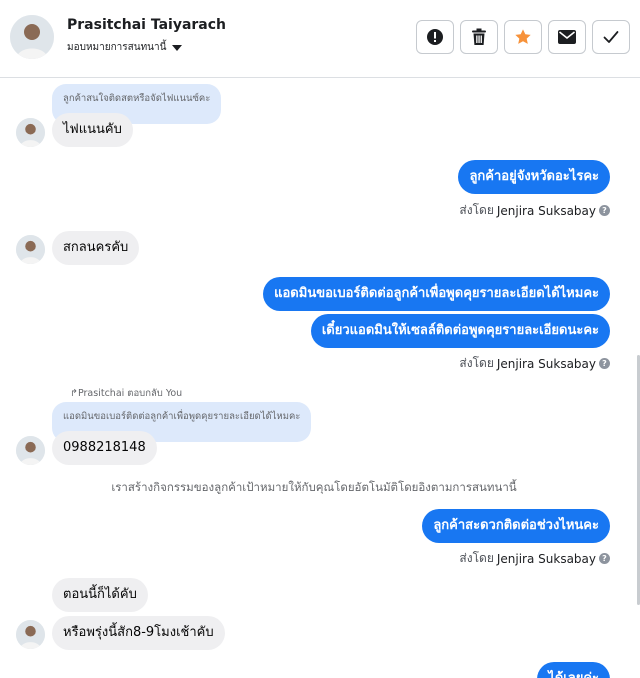 Image resolution: width=640 pixels, height=678 pixels. I want to click on customer-avatar, so click(32, 37).